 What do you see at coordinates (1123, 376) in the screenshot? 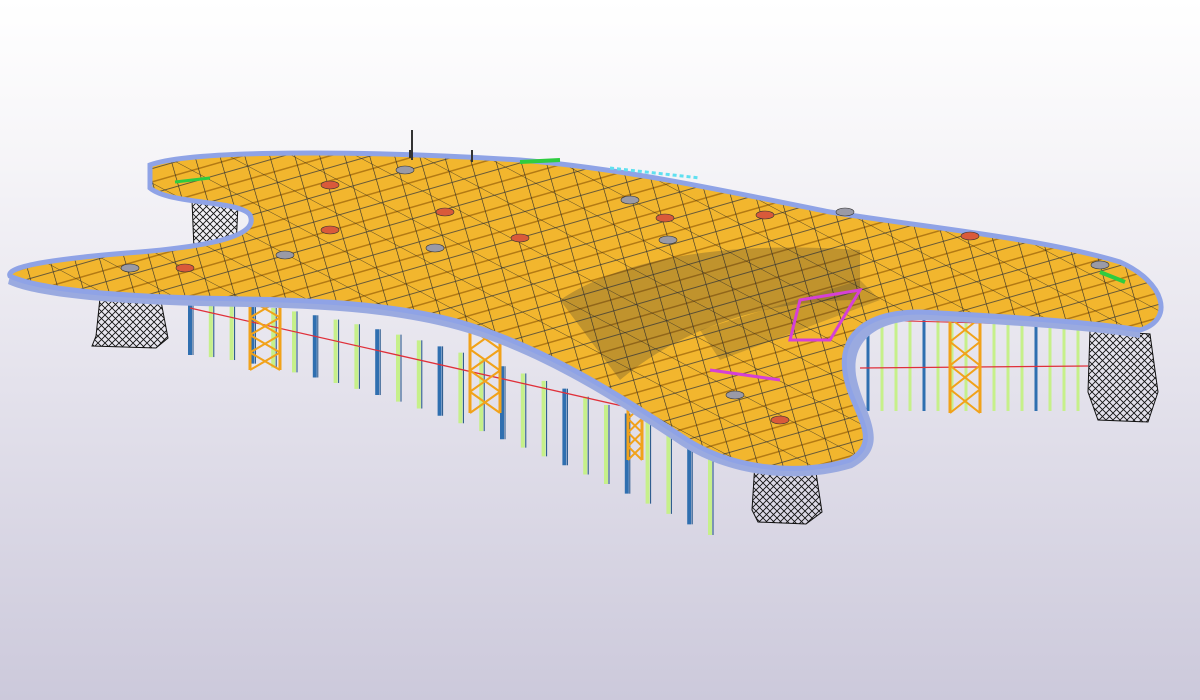
I see `support-tower-right` at bounding box center [1123, 376].